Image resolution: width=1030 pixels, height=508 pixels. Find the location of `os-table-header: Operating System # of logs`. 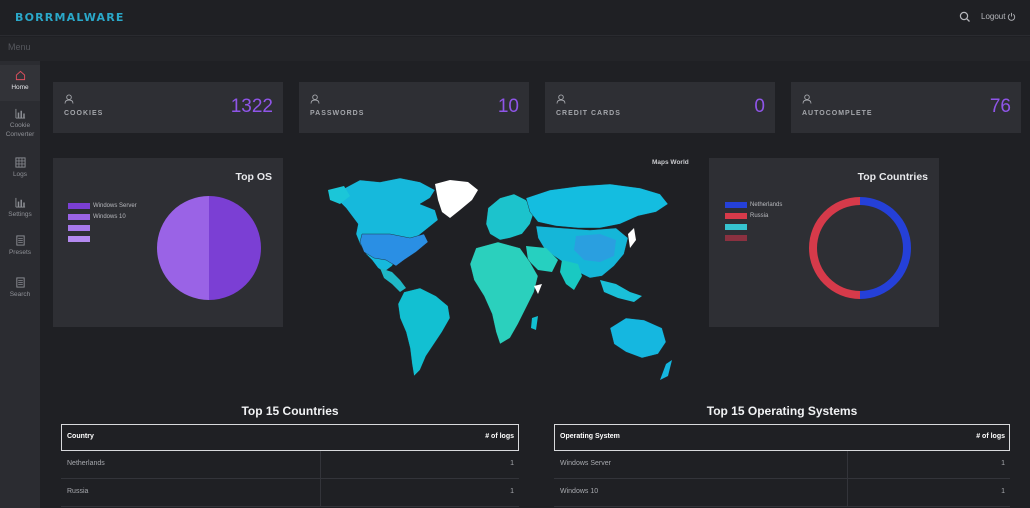

os-table-header: Operating System # of logs is located at coordinates (782, 437).